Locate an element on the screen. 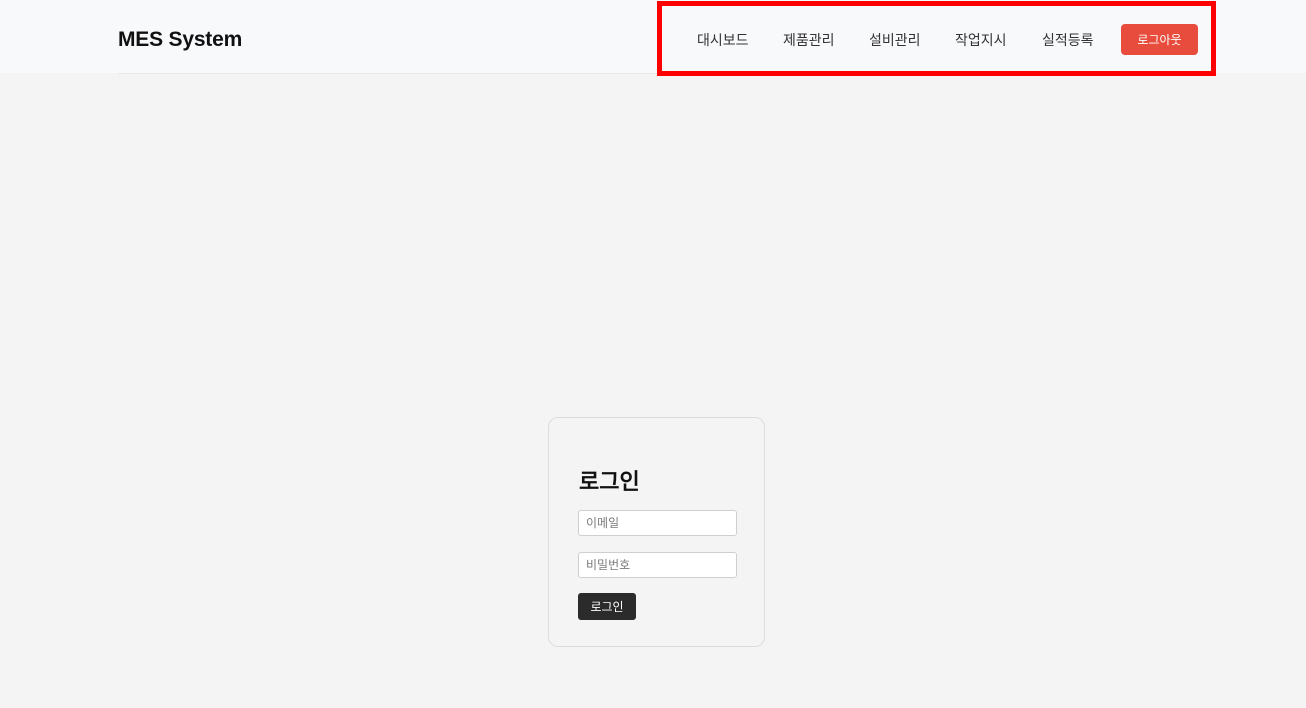  login-card: 로그인 로그인 is located at coordinates (656, 532).